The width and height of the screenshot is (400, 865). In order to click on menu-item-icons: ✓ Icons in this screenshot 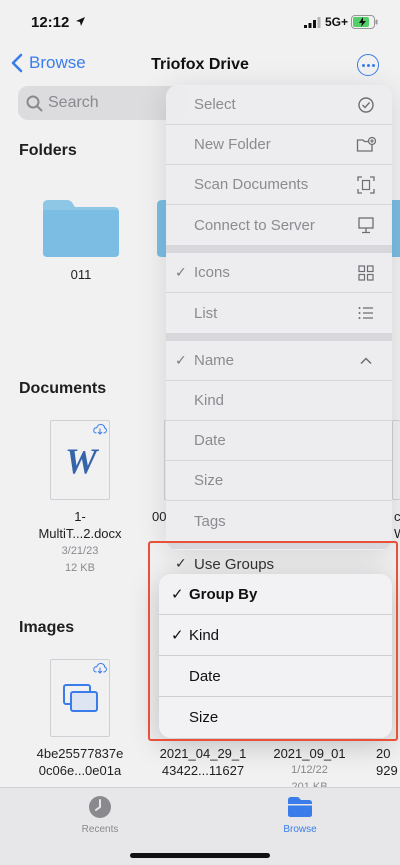, I will do `click(279, 273)`.